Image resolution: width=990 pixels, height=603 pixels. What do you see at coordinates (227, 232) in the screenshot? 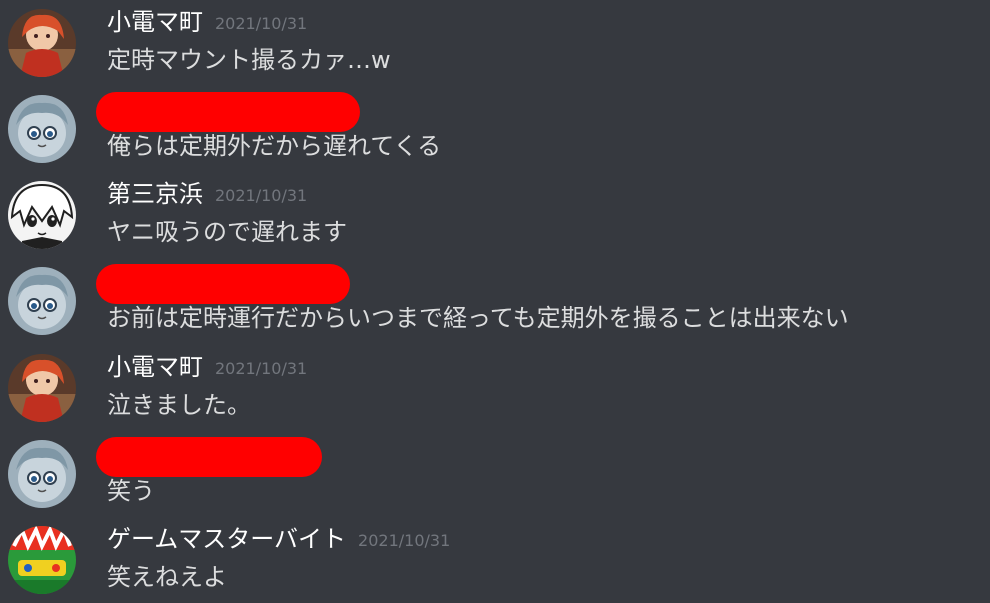
I see `message-text: ヤニ吸うので遅れます` at bounding box center [227, 232].